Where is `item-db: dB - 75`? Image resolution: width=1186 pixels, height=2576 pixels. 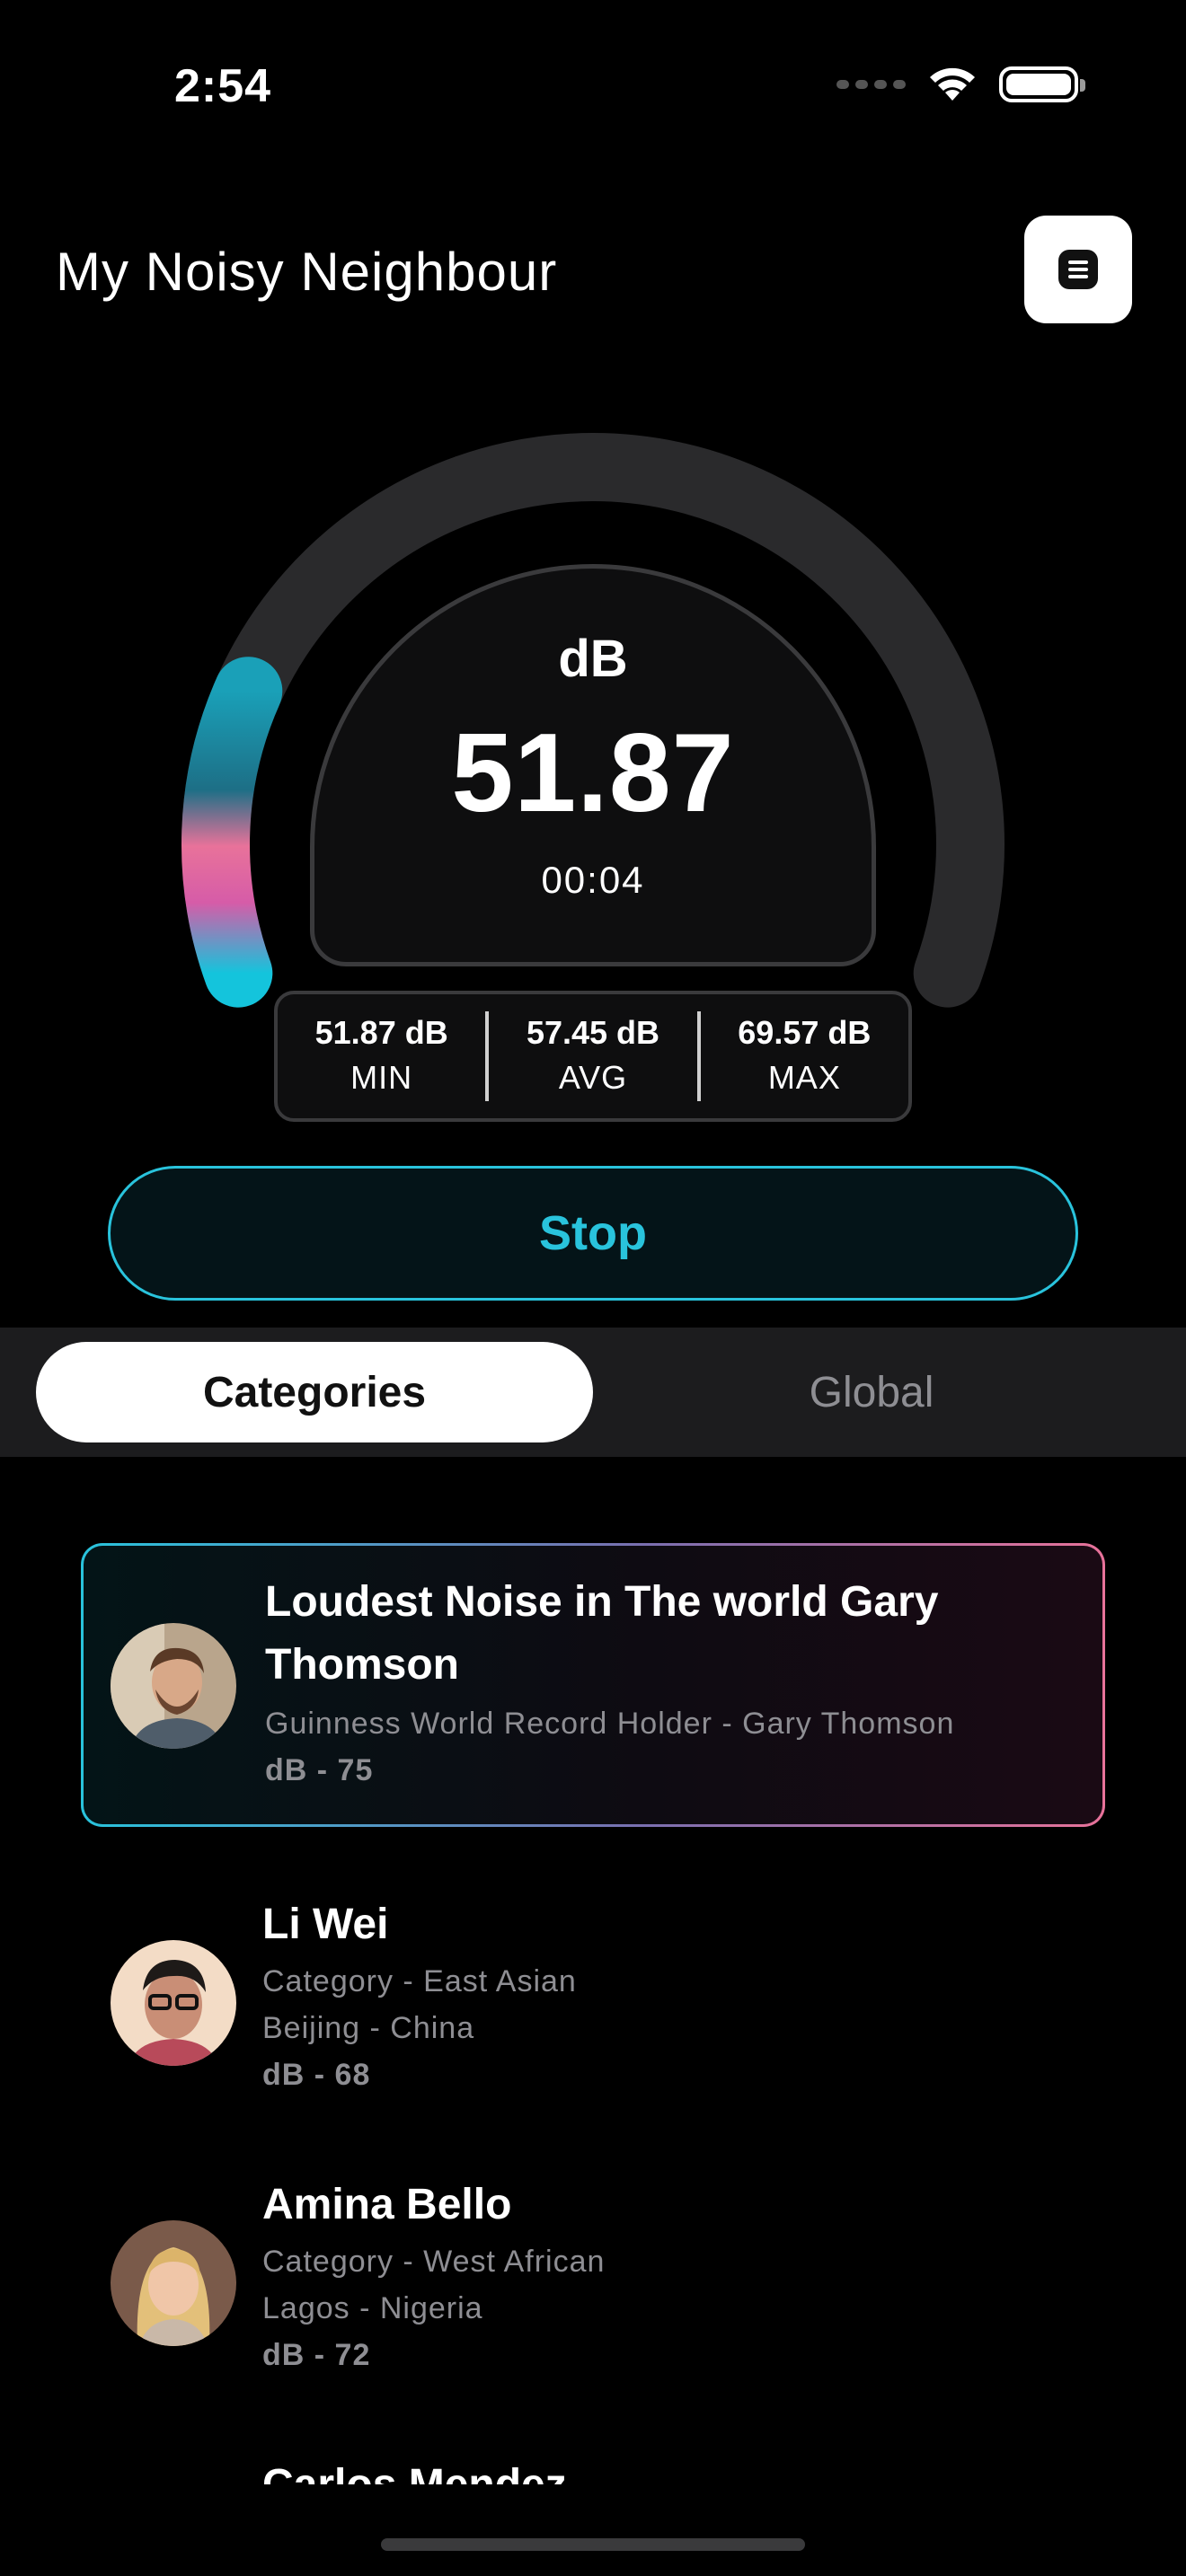
item-db: dB - 75 is located at coordinates (319, 1770).